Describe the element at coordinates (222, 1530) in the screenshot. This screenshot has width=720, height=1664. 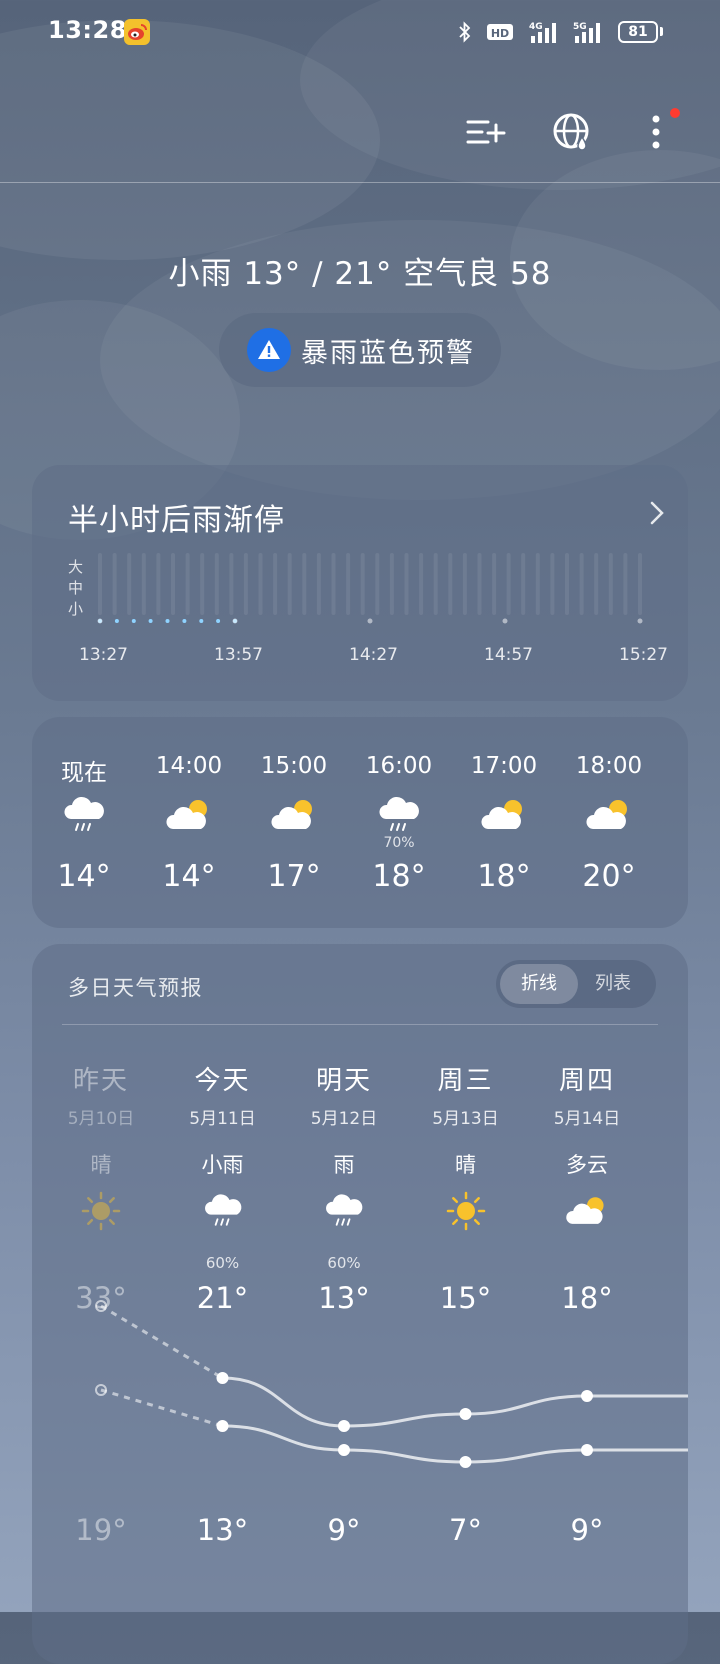
I see `day-low-temp: 13°` at that location.